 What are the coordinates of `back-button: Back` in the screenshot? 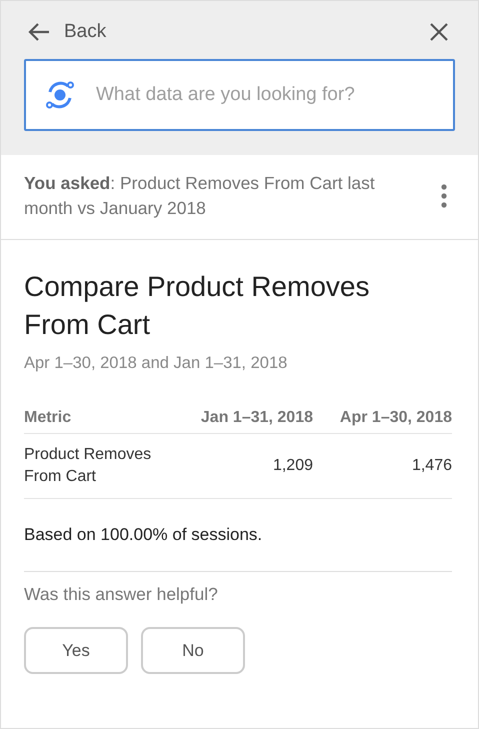 It's located at (65, 32).